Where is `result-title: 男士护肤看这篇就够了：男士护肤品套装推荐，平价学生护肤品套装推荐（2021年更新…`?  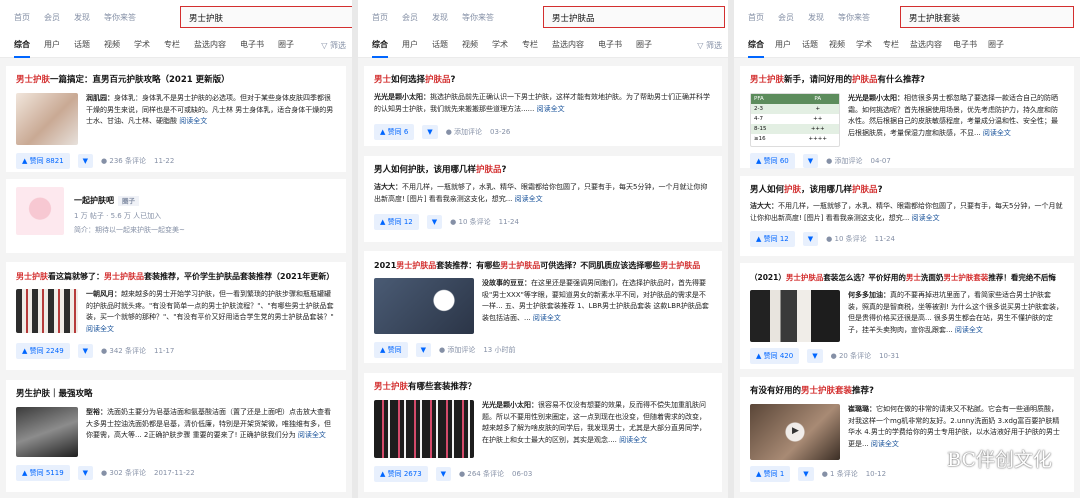
result-title: 男士护肤看这篇就够了：男士护肤品套装推荐，平价学生护肤品套装推荐（2021年更新… is located at coordinates (176, 276).